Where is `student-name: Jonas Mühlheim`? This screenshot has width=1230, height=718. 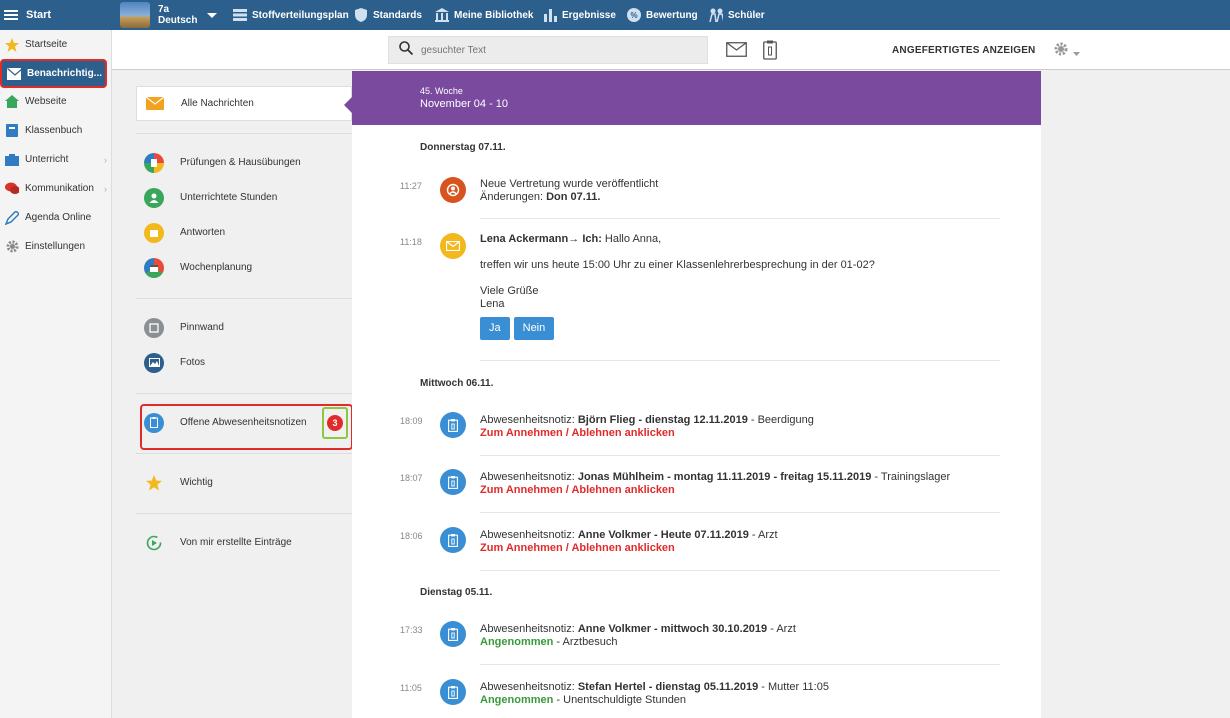
student-name: Jonas Mühlheim is located at coordinates (621, 477).